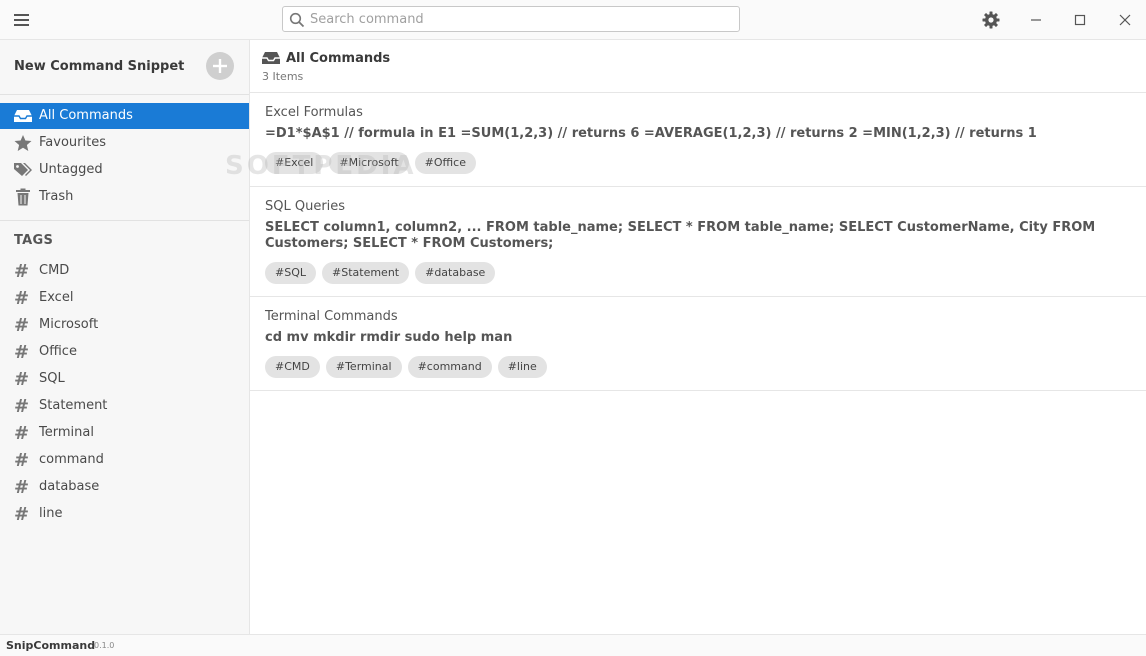 The width and height of the screenshot is (1146, 656). I want to click on nav-label: Trash, so click(56, 196).